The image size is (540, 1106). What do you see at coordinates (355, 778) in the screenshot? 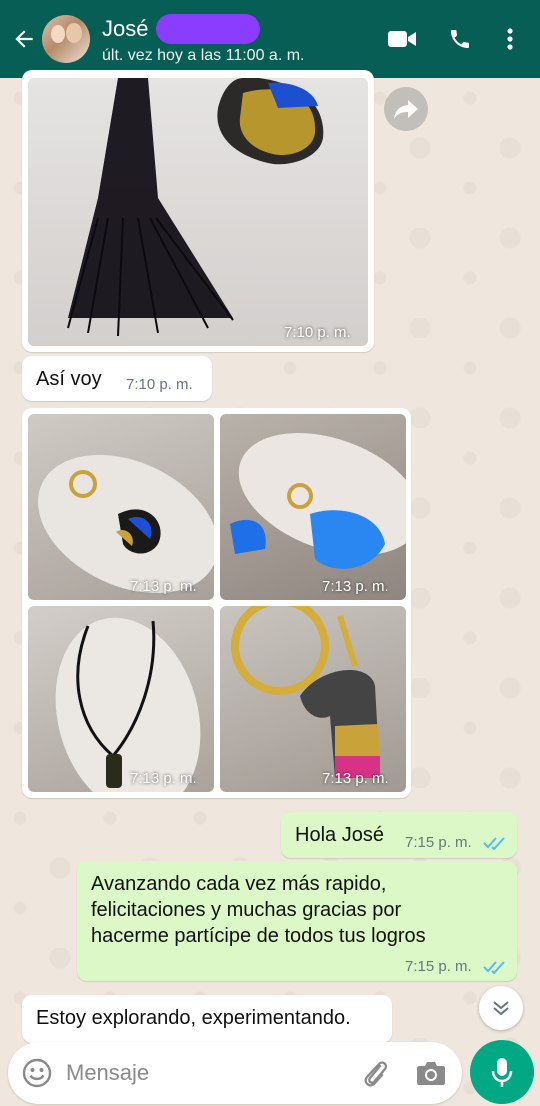
I see `grid-photo-4-time: 7:13 p. m.` at bounding box center [355, 778].